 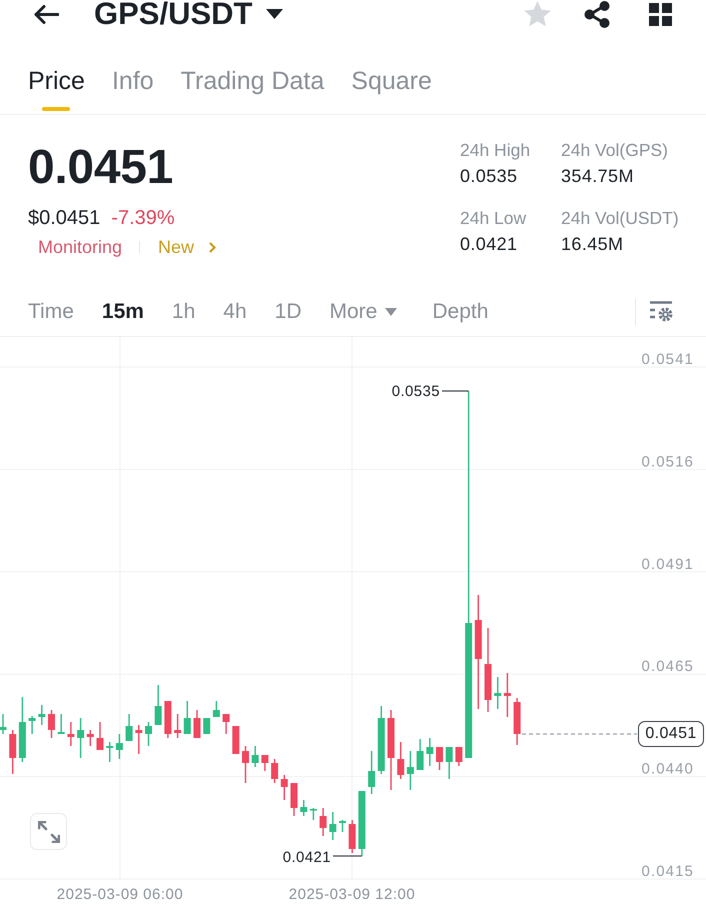 I want to click on last-price: 0.0451, so click(x=101, y=168).